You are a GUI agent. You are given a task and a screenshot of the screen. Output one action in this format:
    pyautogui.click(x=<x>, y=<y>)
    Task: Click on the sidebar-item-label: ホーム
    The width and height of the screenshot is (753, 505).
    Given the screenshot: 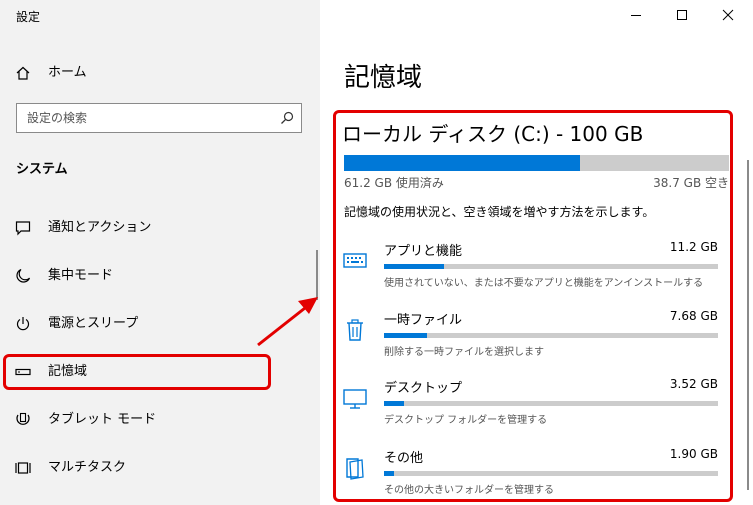 What is the action you would take?
    pyautogui.click(x=67, y=72)
    